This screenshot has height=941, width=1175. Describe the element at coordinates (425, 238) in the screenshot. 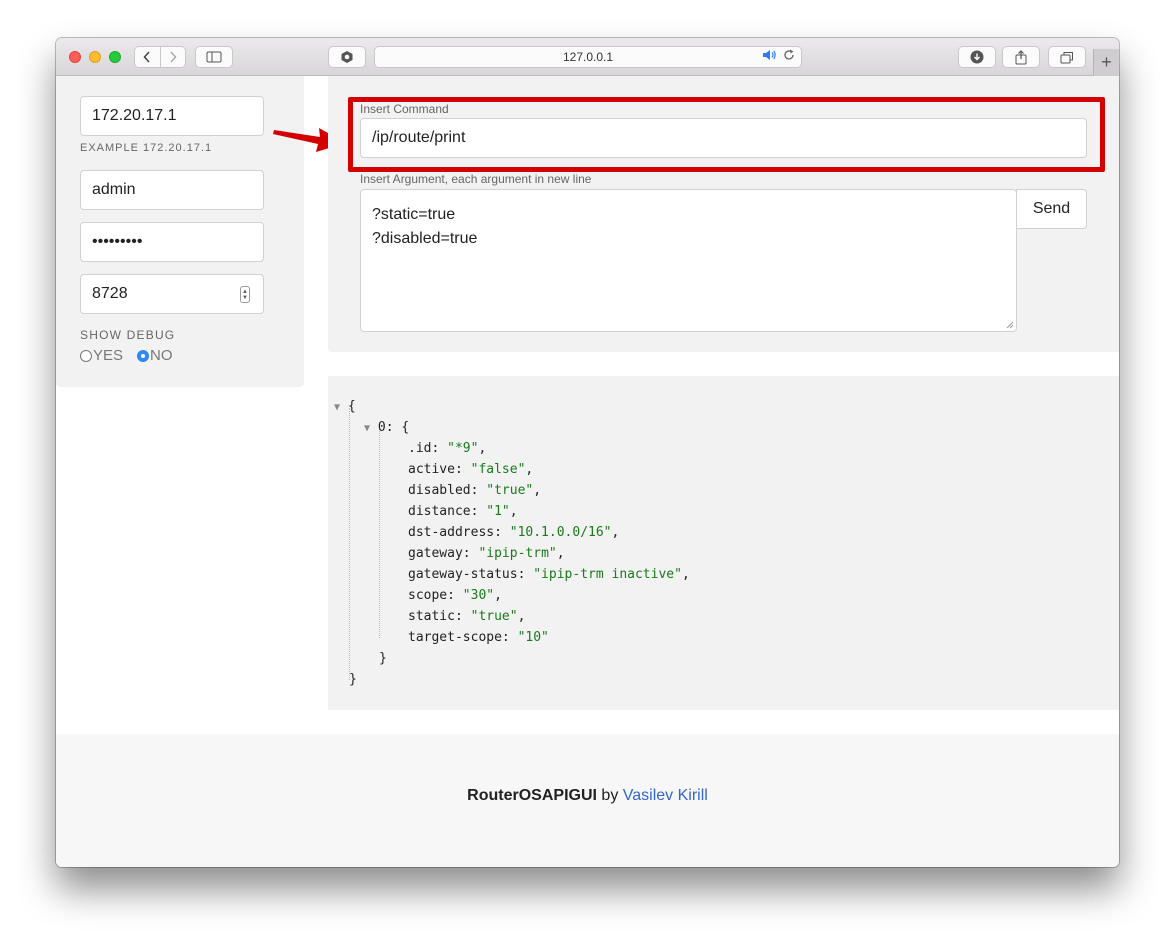

I see `argument-line: ?disabled=true` at that location.